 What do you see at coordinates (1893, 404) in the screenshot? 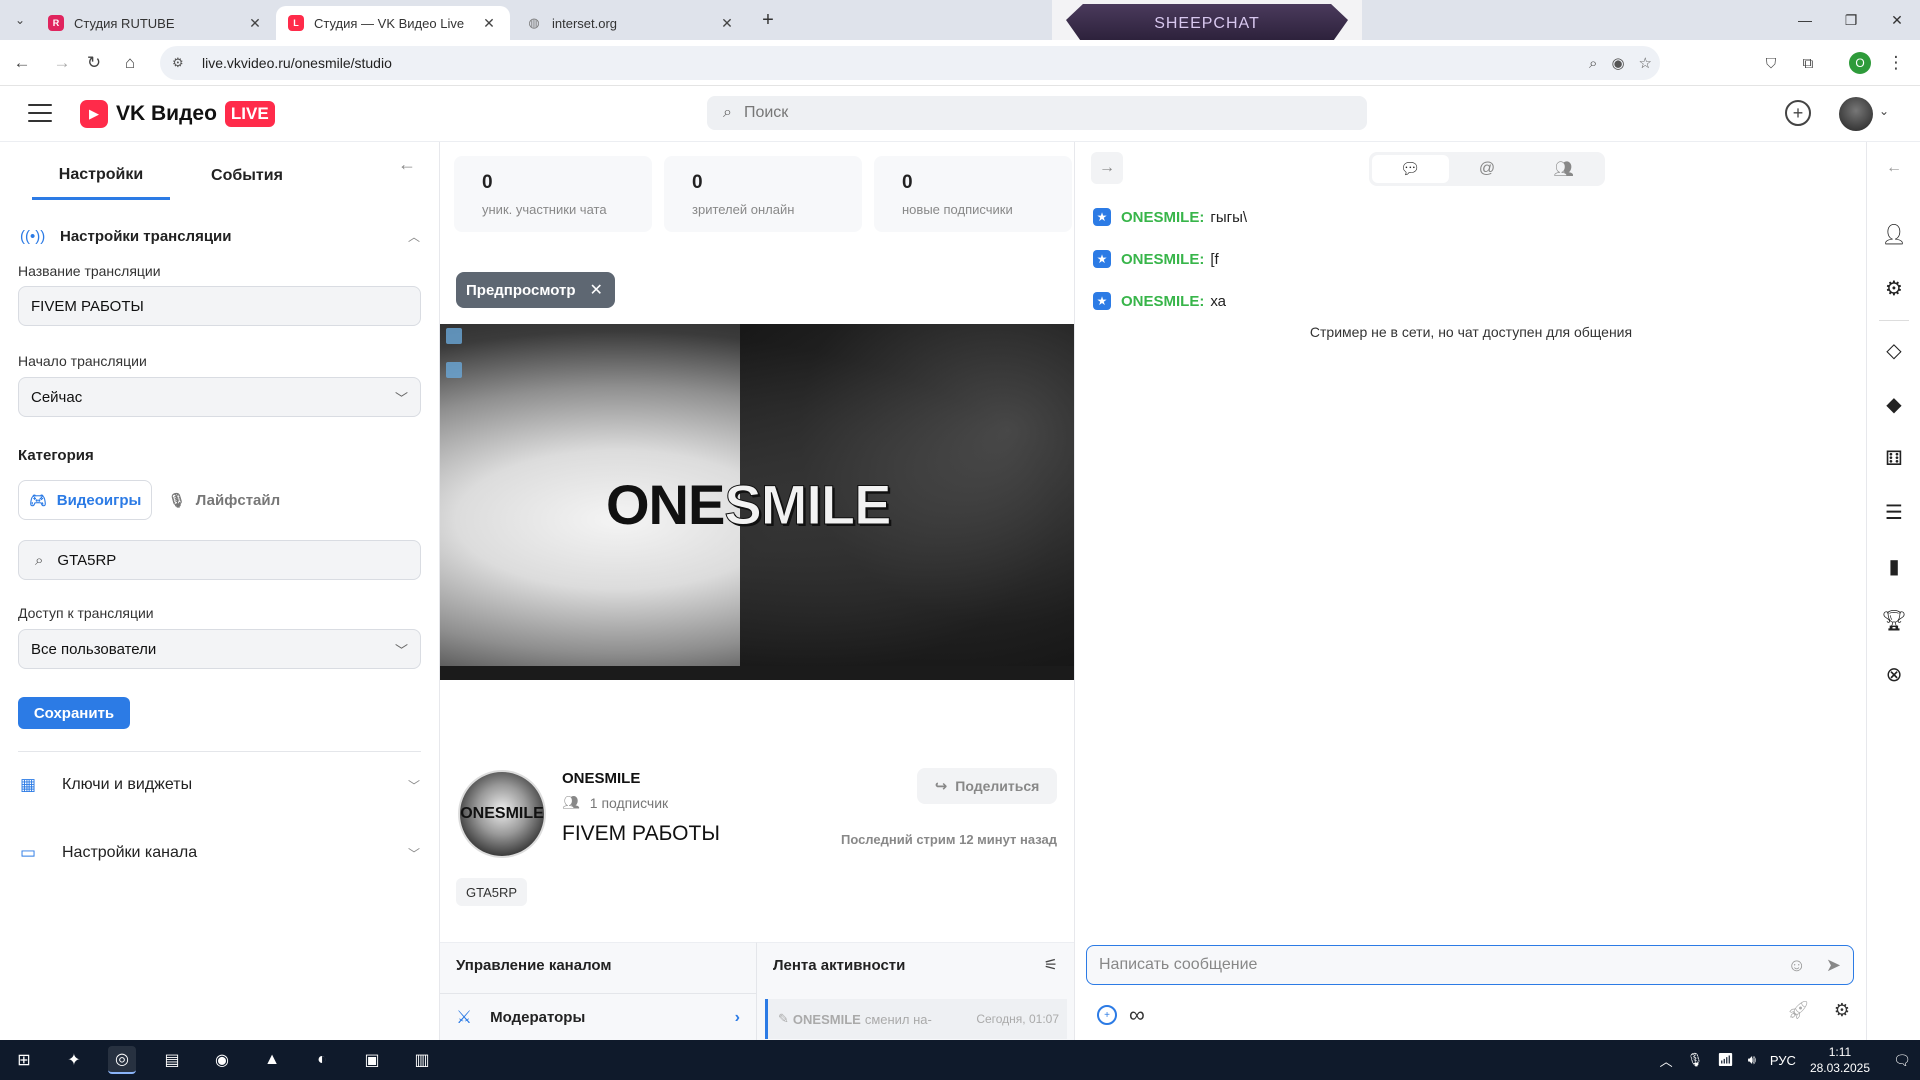
I see `diamond-filled-icon: ◆` at bounding box center [1893, 404].